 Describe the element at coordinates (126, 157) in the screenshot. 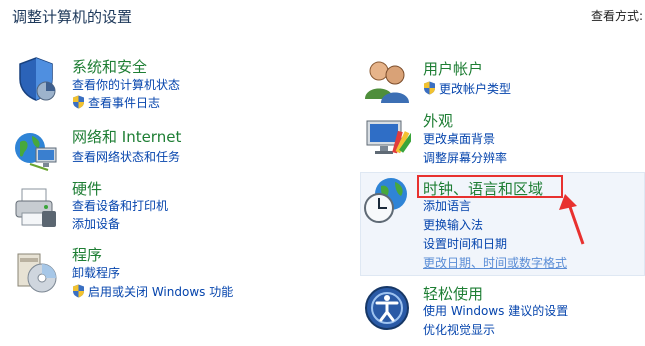

I see `link-network-status: 查看网络状态和任务` at that location.